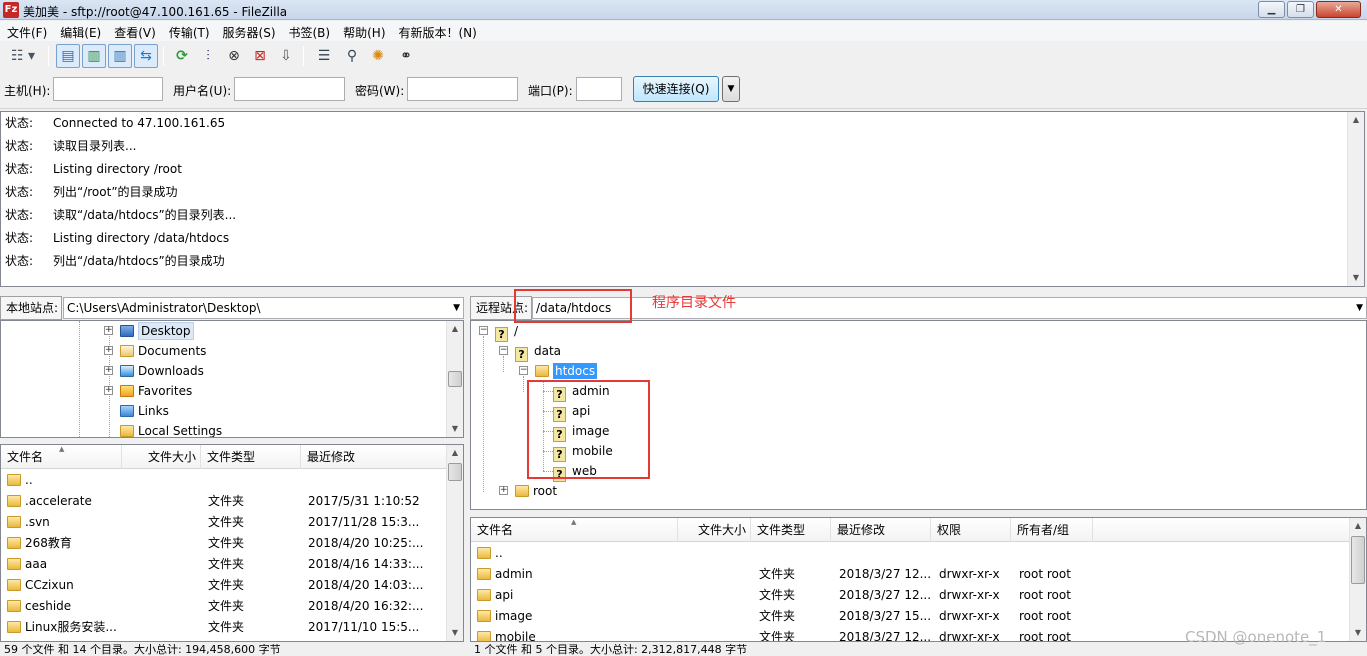  I want to click on remote-list-scrollbar: ▲ ▼, so click(1357, 579).